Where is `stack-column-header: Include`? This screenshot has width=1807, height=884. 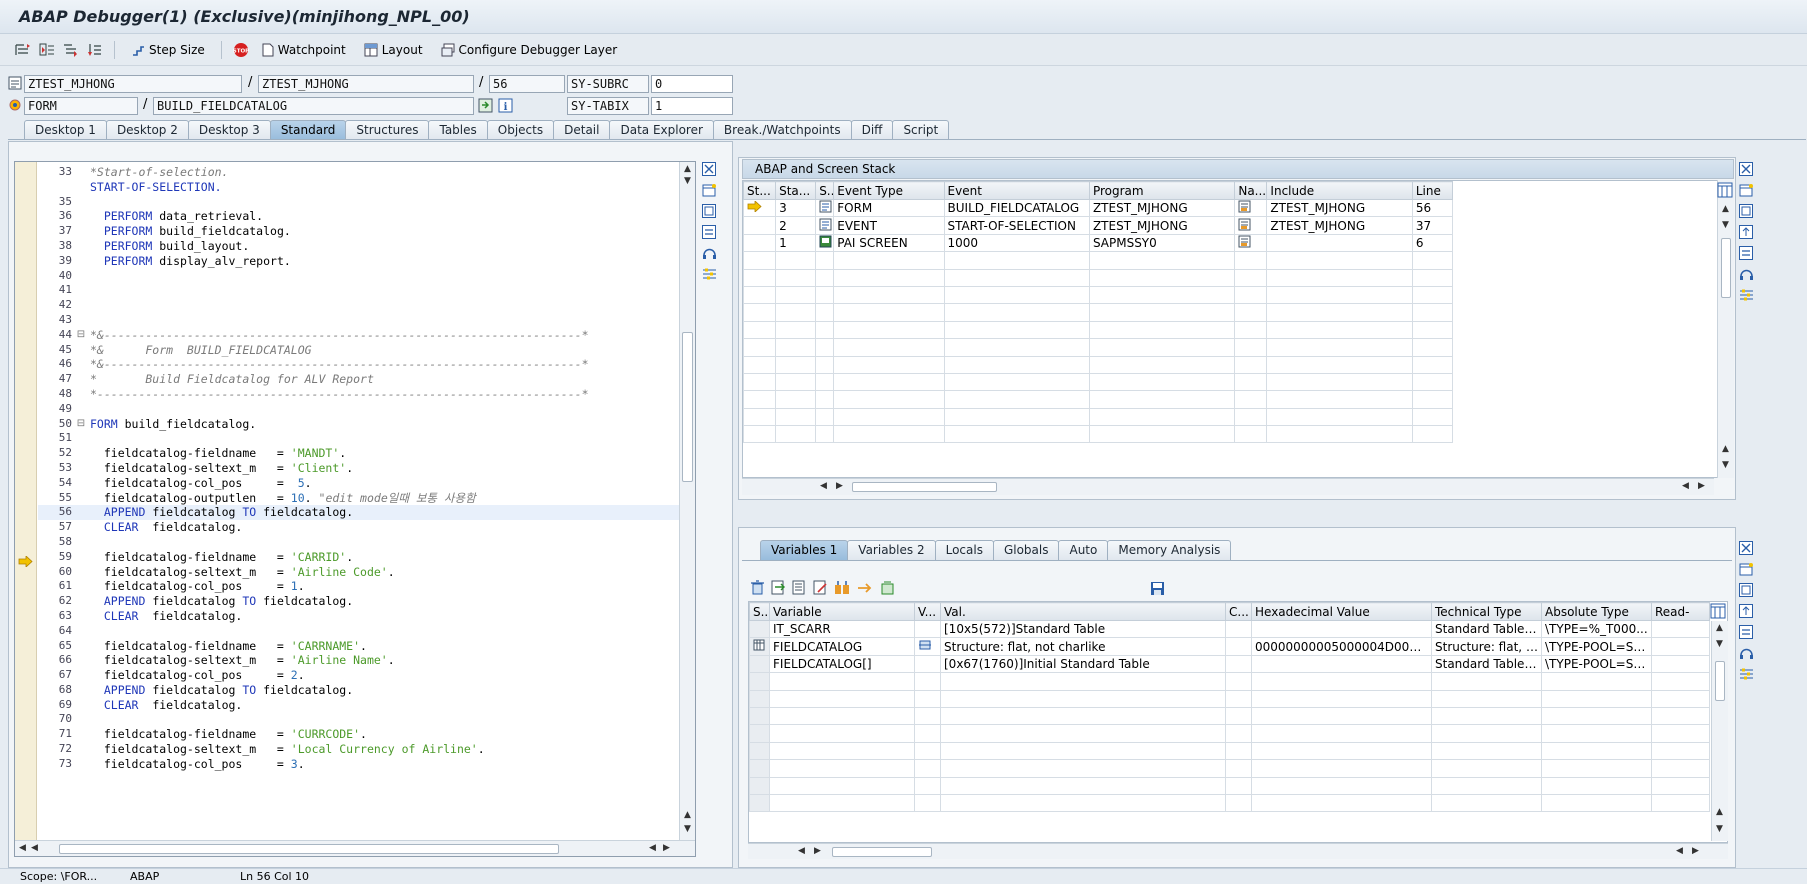 stack-column-header: Include is located at coordinates (1339, 190).